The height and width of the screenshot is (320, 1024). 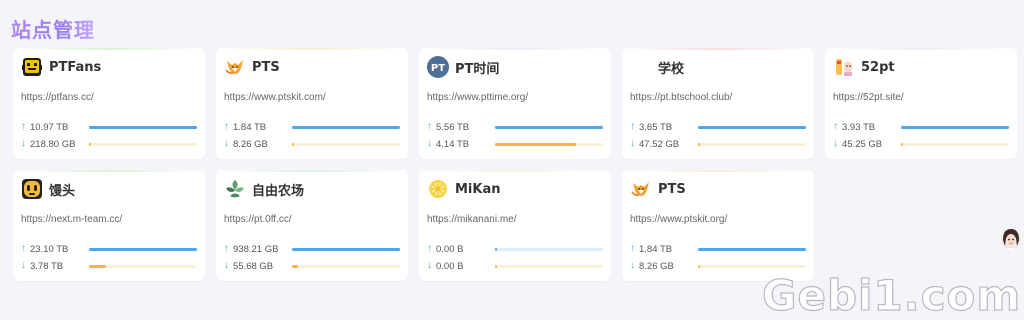 I want to click on download-stat: ↓ 218.80 GB, so click(x=109, y=144).